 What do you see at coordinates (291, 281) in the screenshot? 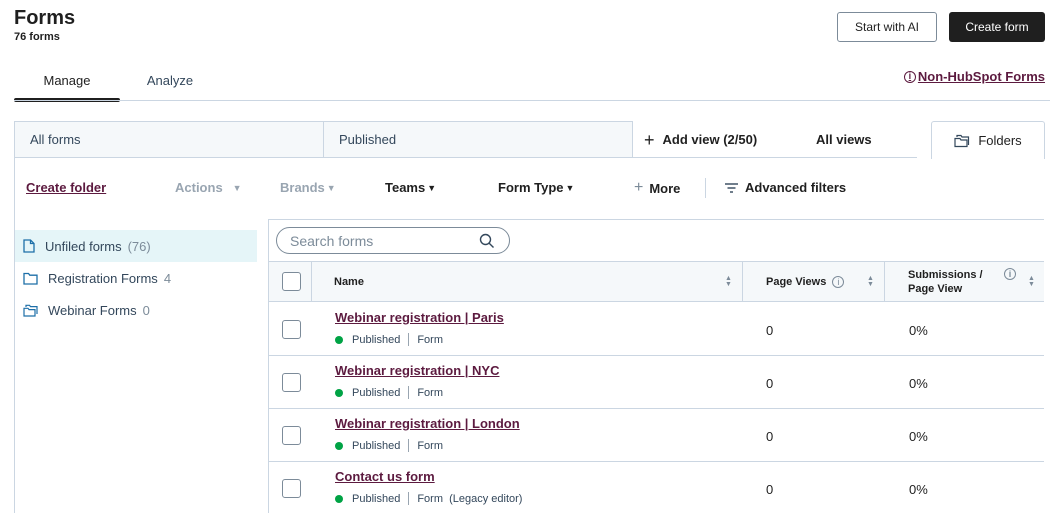
I see `select-all-checkbox` at bounding box center [291, 281].